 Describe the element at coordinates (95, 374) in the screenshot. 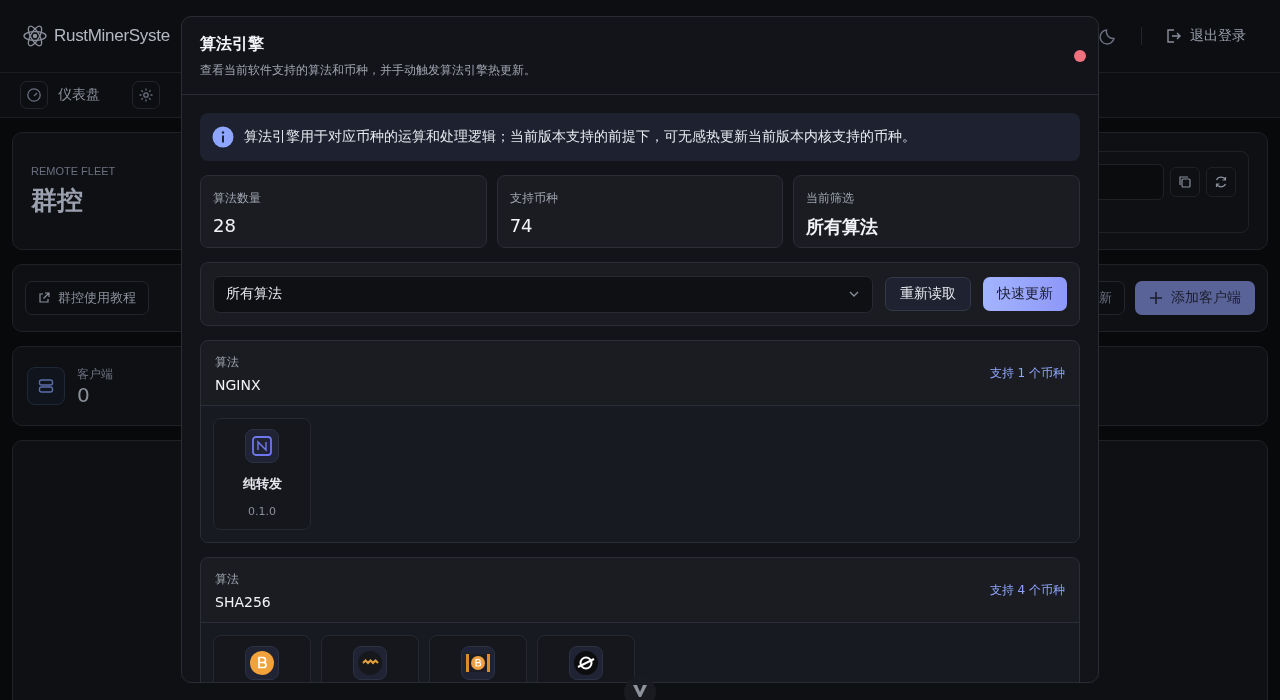

I see `stat-label: 客户端` at that location.